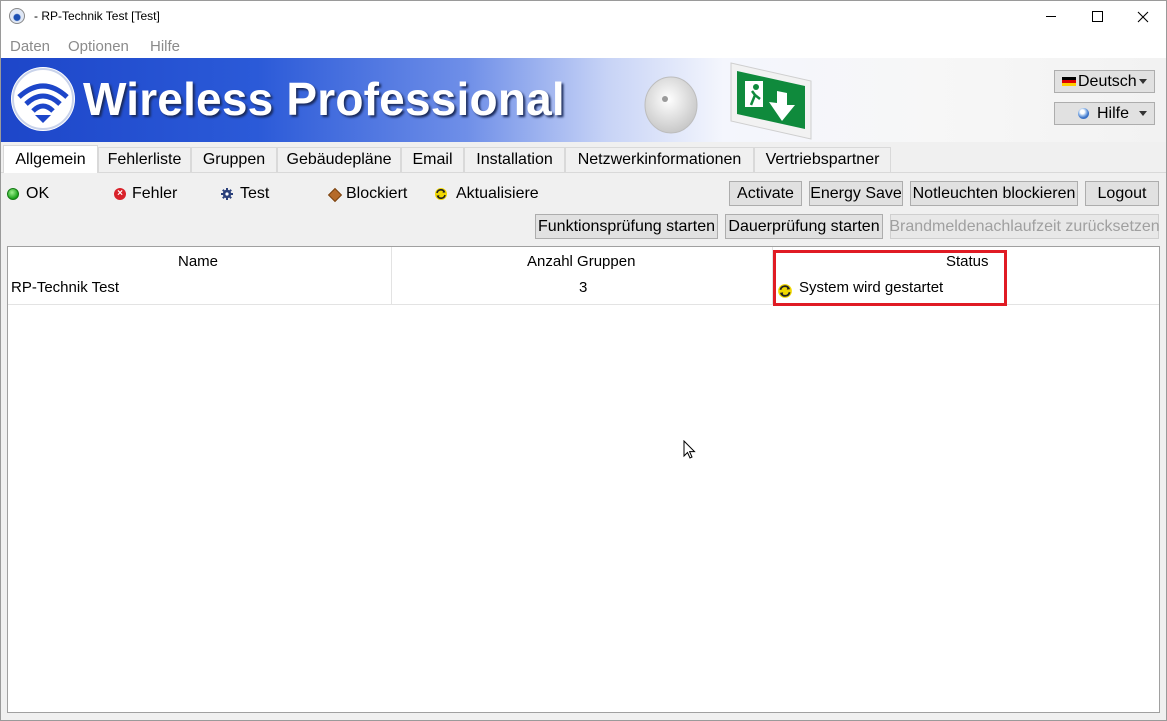  I want to click on menu-daten: Daten, so click(30, 46).